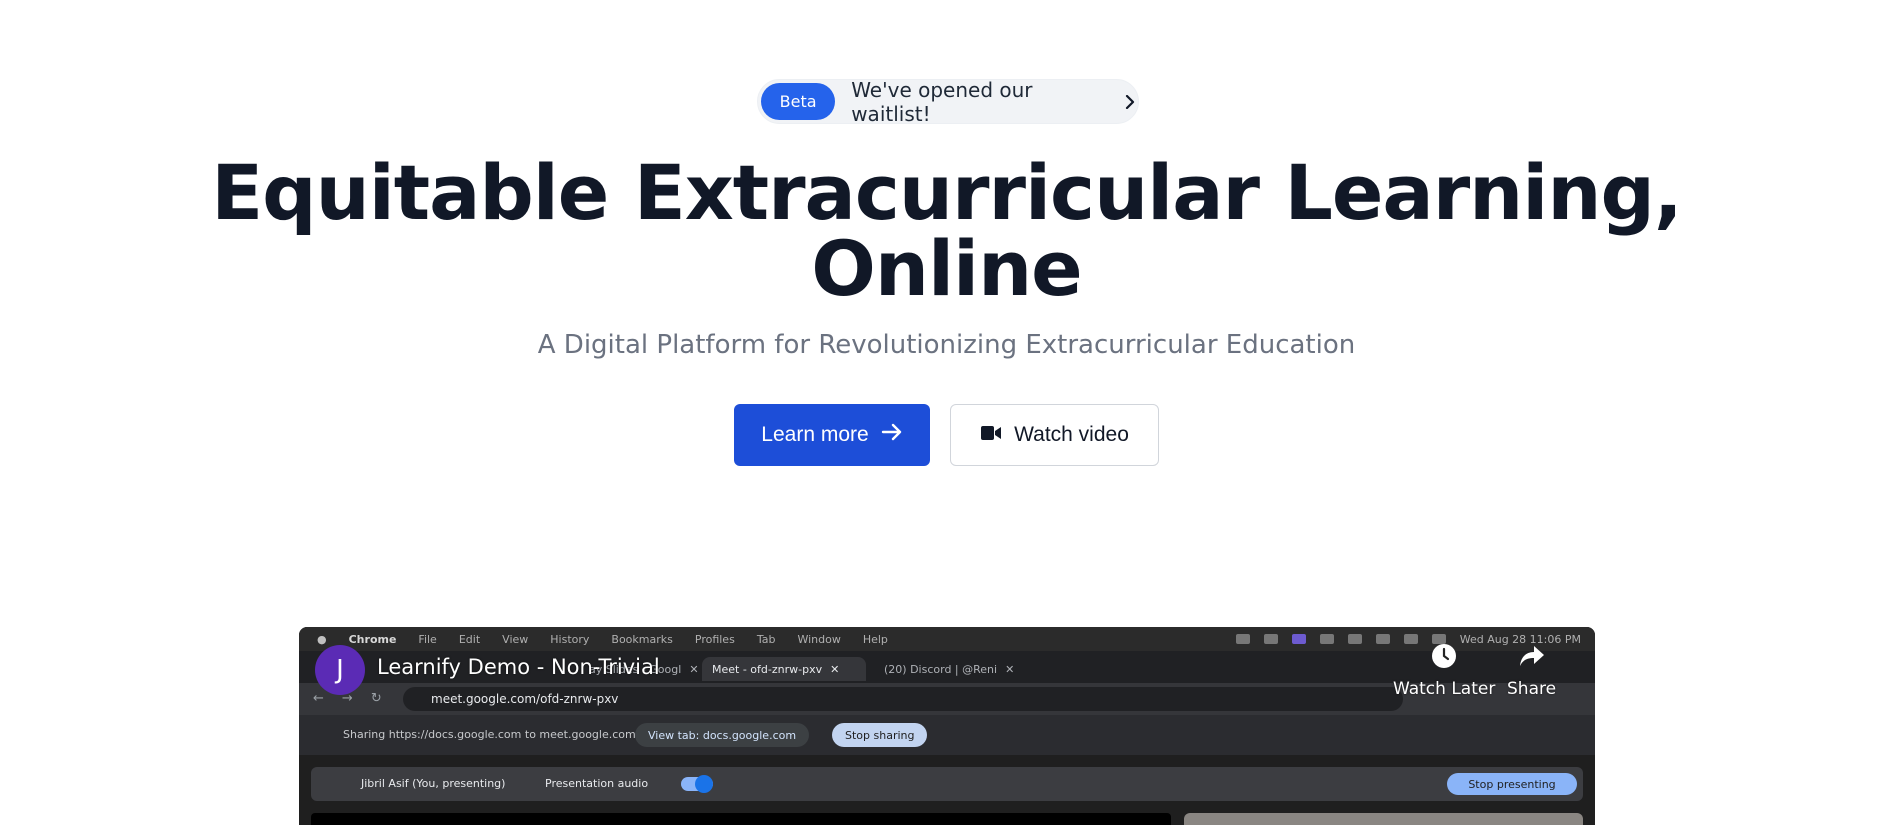 The image size is (1893, 825). Describe the element at coordinates (433, 783) in the screenshot. I see `presenter-name: Jibril Asif (You, presenting)` at that location.